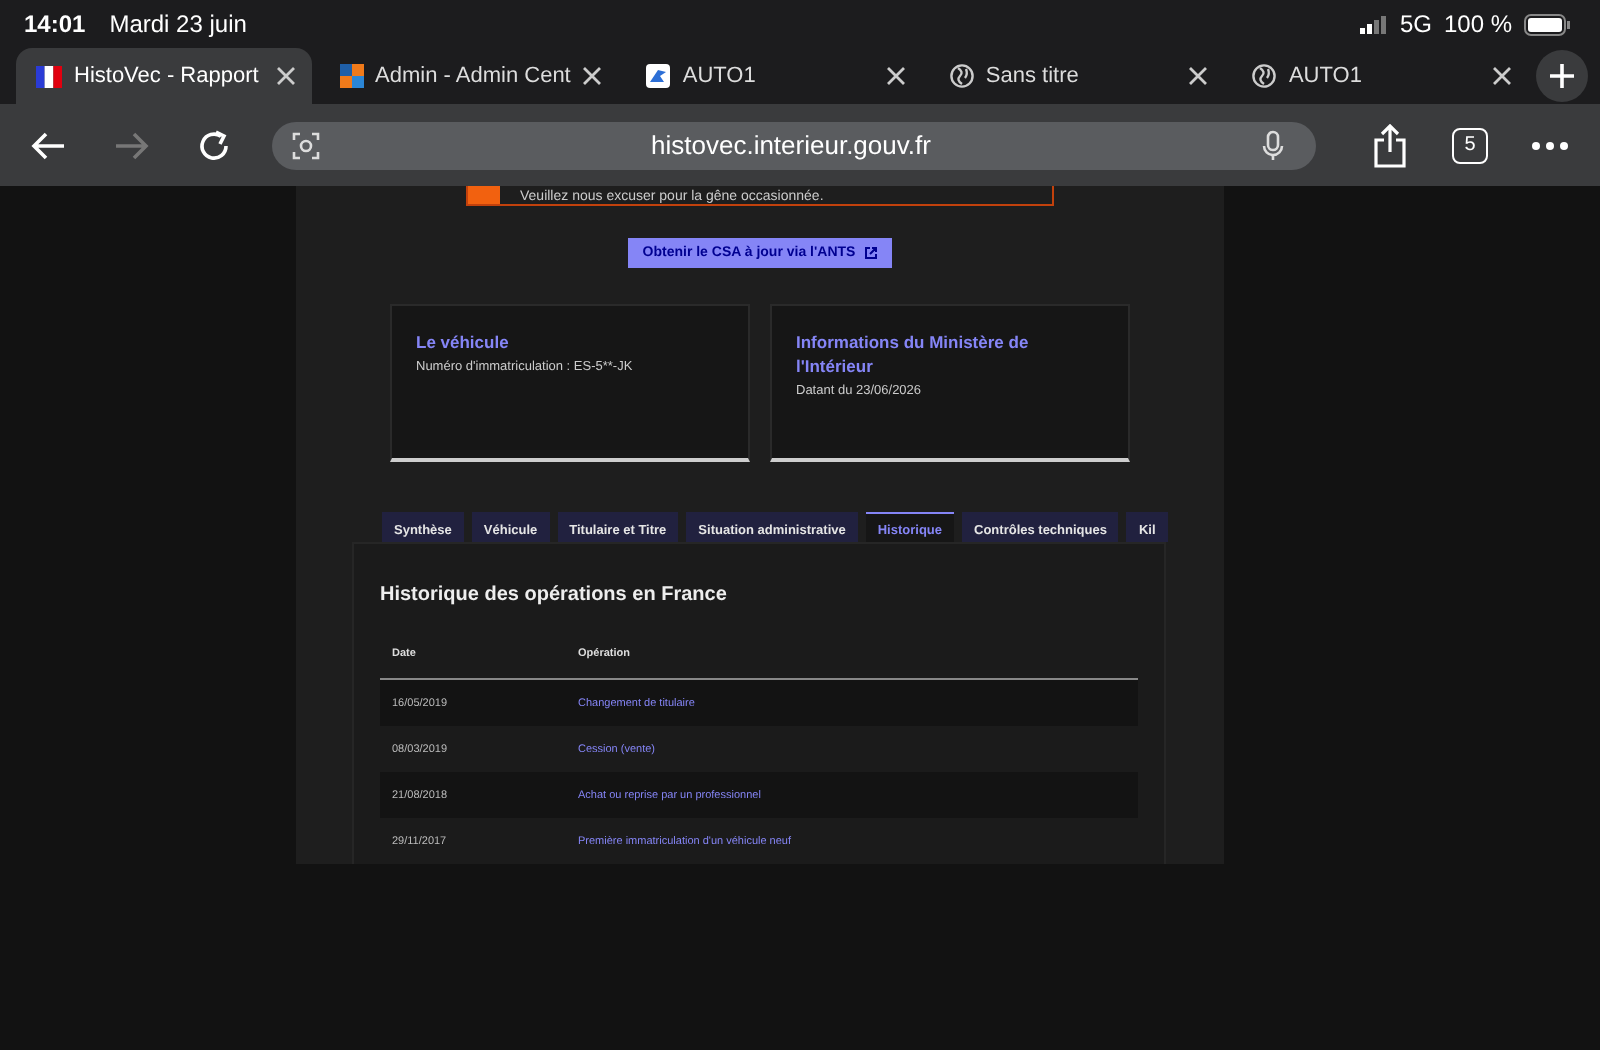 The width and height of the screenshot is (1600, 1050). What do you see at coordinates (306, 145) in the screenshot?
I see `lens-icon` at bounding box center [306, 145].